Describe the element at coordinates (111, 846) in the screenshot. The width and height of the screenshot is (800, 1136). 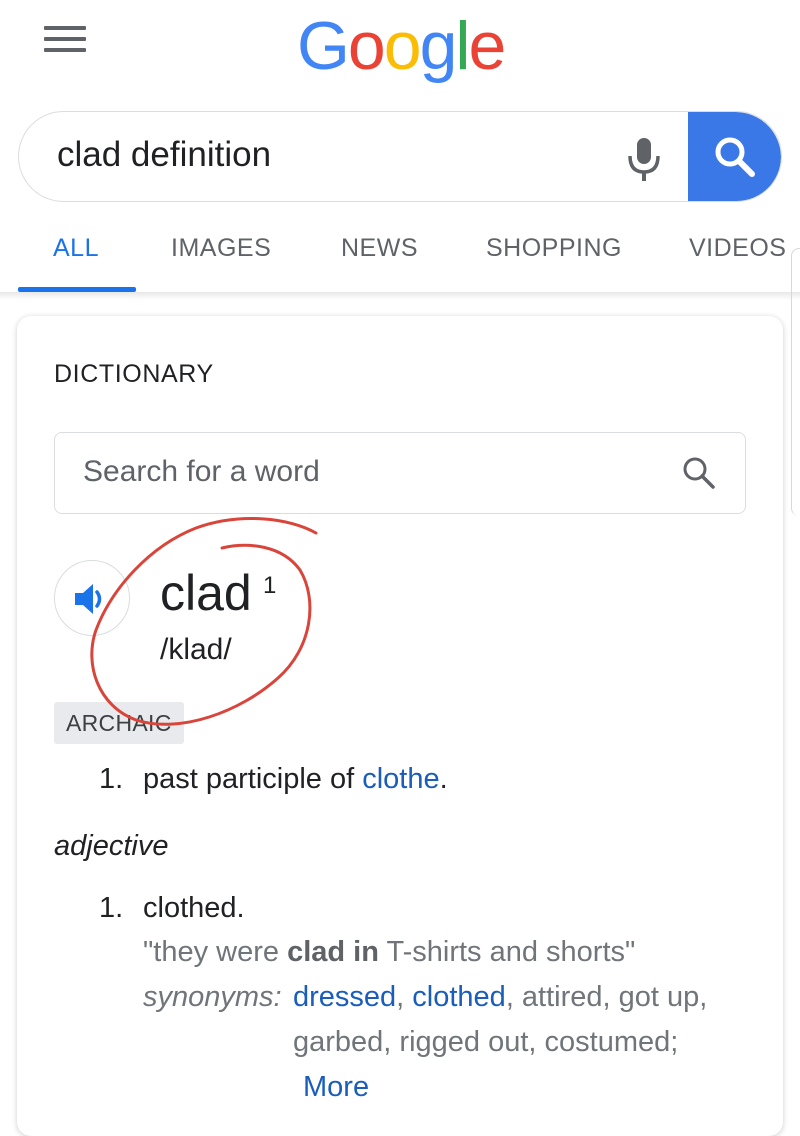
I see `part-of-speech: adjective` at that location.